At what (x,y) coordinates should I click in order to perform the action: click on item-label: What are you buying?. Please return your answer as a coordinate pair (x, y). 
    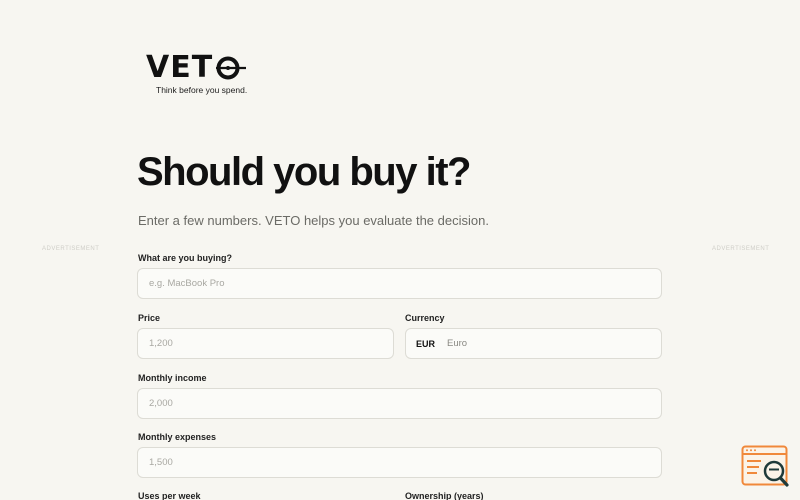
    Looking at the image, I should click on (185, 258).